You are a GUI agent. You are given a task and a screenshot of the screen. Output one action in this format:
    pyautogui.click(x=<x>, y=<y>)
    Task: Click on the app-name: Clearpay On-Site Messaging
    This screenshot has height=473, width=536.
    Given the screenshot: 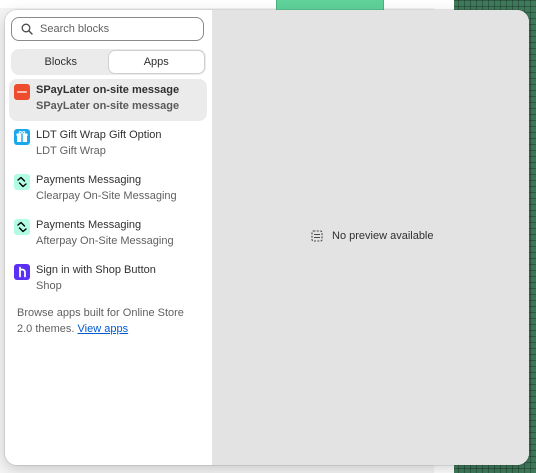 What is the action you would take?
    pyautogui.click(x=106, y=196)
    